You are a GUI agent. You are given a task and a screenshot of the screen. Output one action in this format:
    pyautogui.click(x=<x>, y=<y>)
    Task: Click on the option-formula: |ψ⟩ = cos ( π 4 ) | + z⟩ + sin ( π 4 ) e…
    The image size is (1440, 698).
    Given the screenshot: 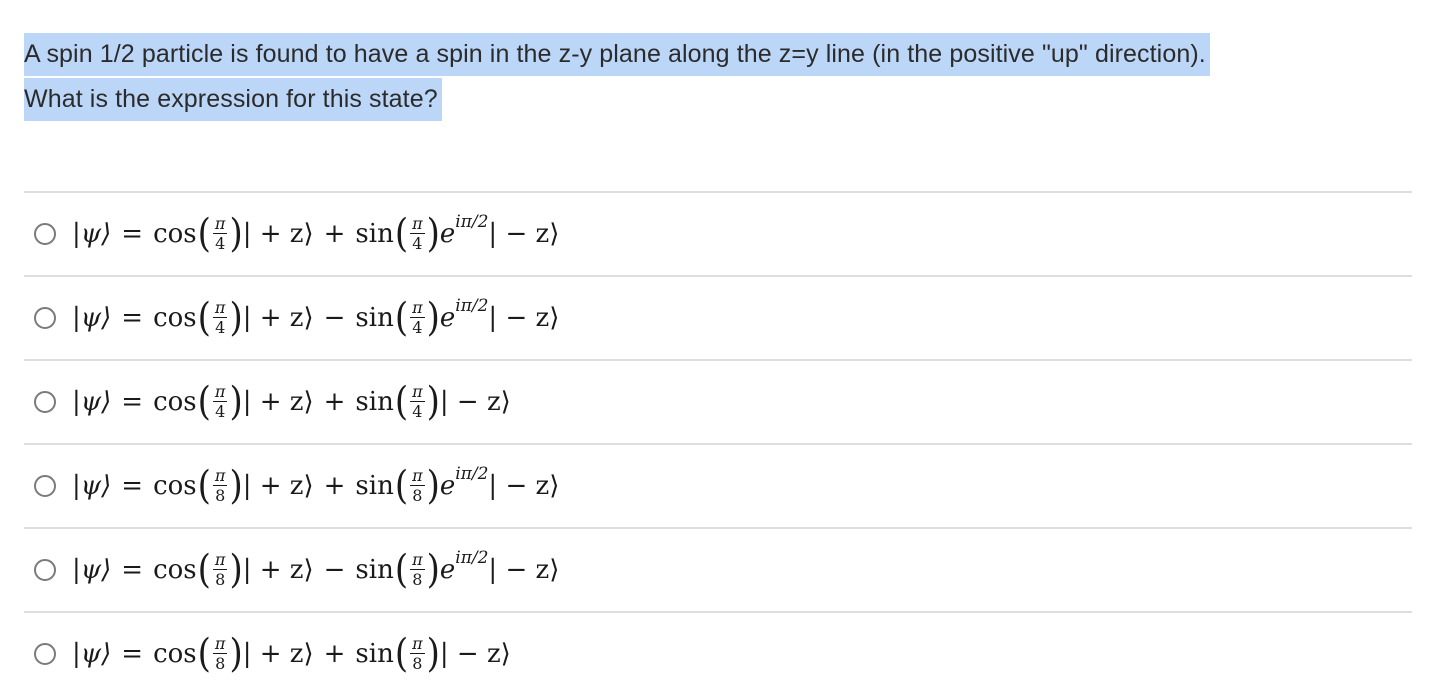 What is the action you would take?
    pyautogui.click(x=316, y=234)
    